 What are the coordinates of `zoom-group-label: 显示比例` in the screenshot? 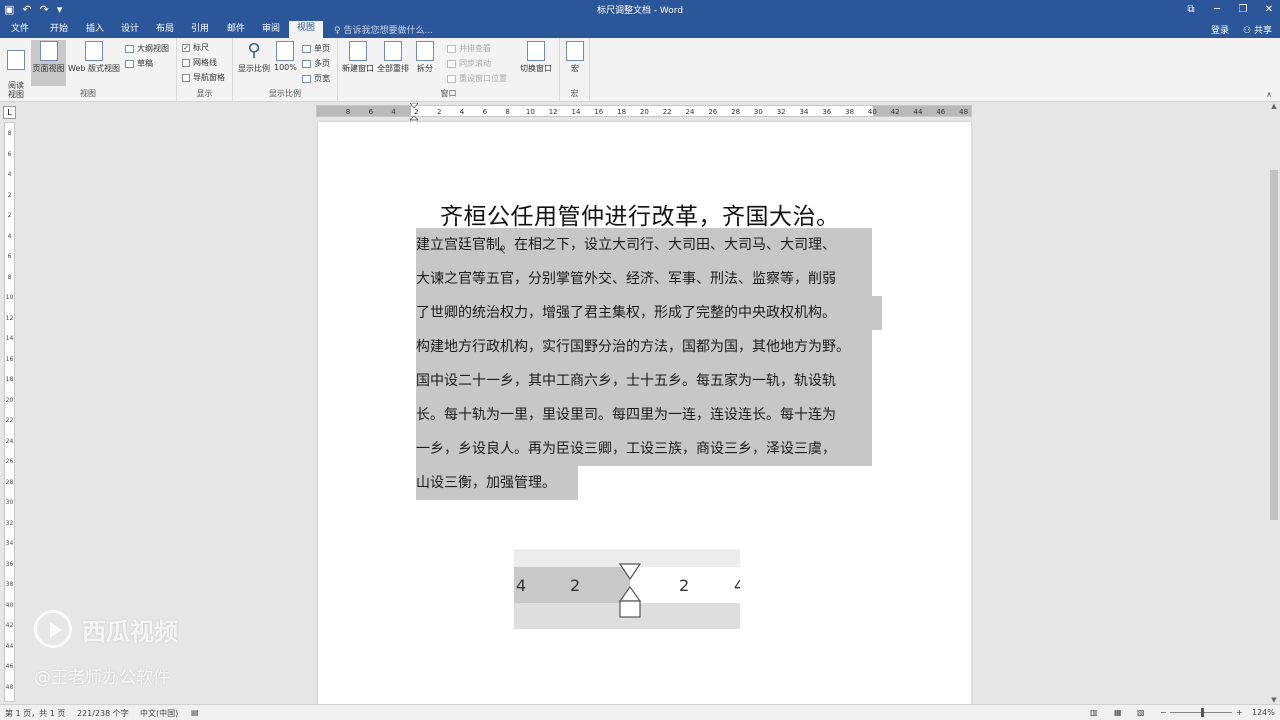 It's located at (285, 93).